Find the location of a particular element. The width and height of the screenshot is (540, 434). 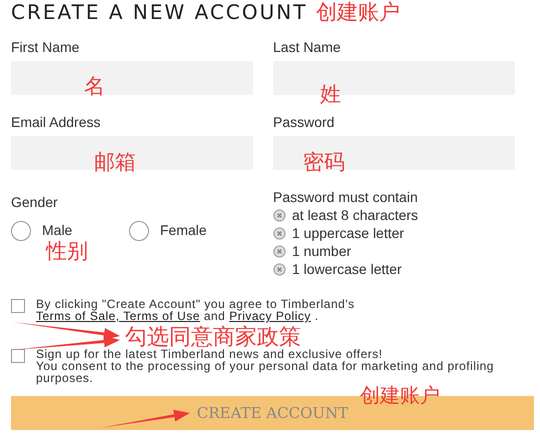

field-label: Email Address is located at coordinates (55, 122).